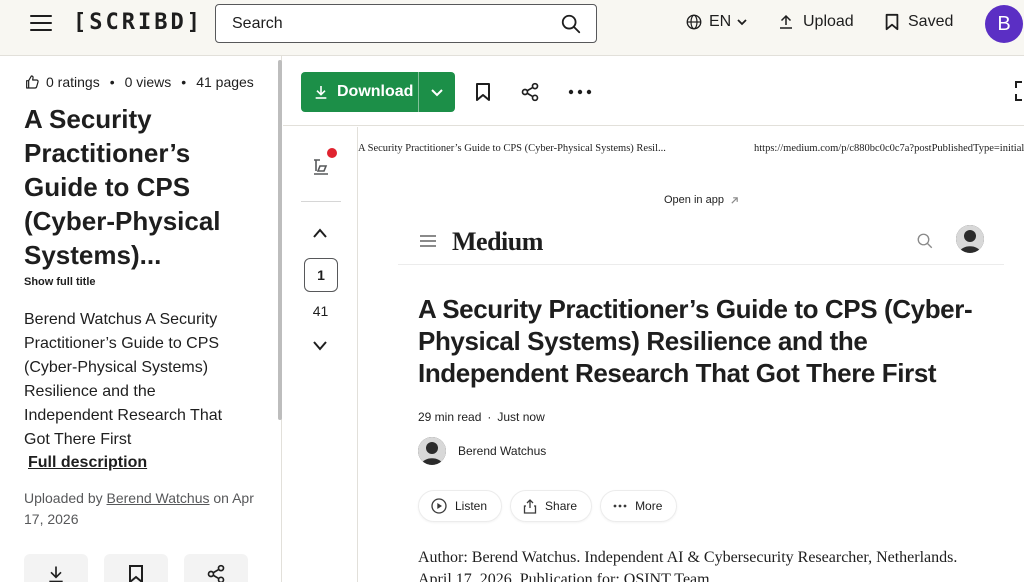  I want to click on description-line: Resilience and the, so click(90, 391).